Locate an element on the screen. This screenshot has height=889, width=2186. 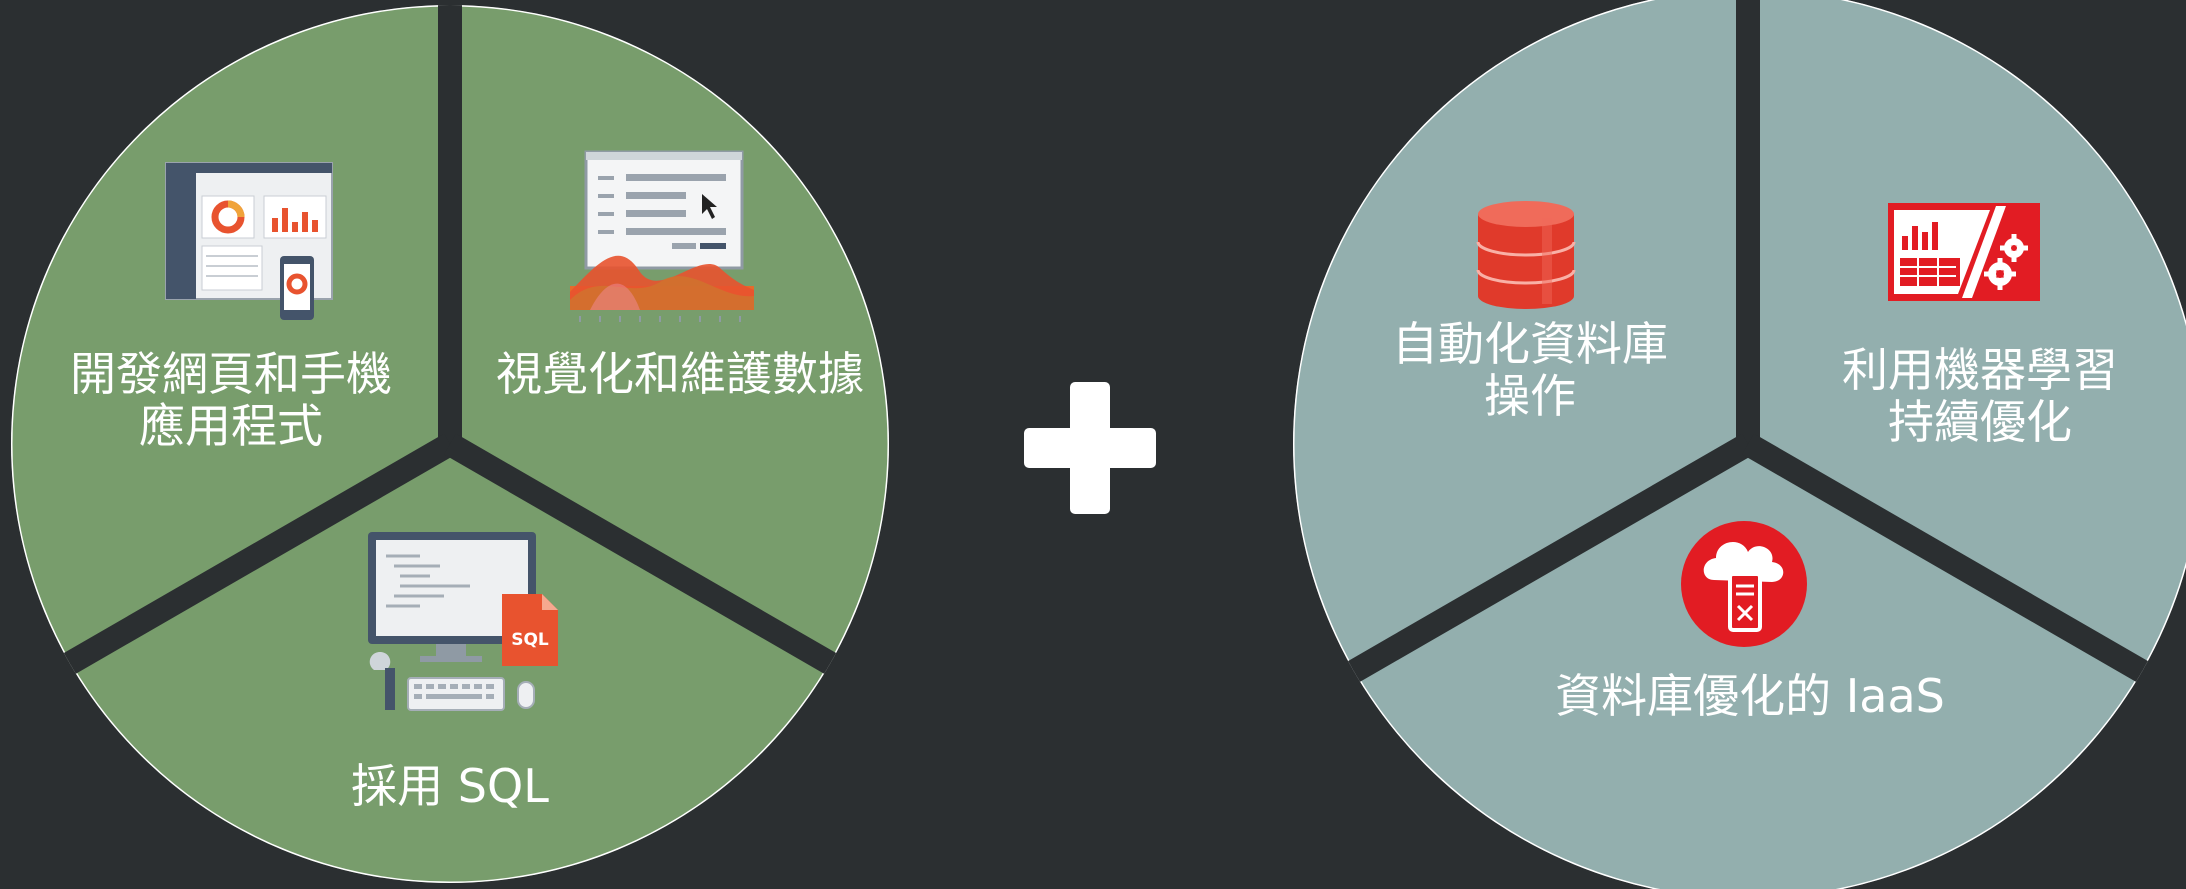
data-visualization-icon is located at coordinates (662, 236).